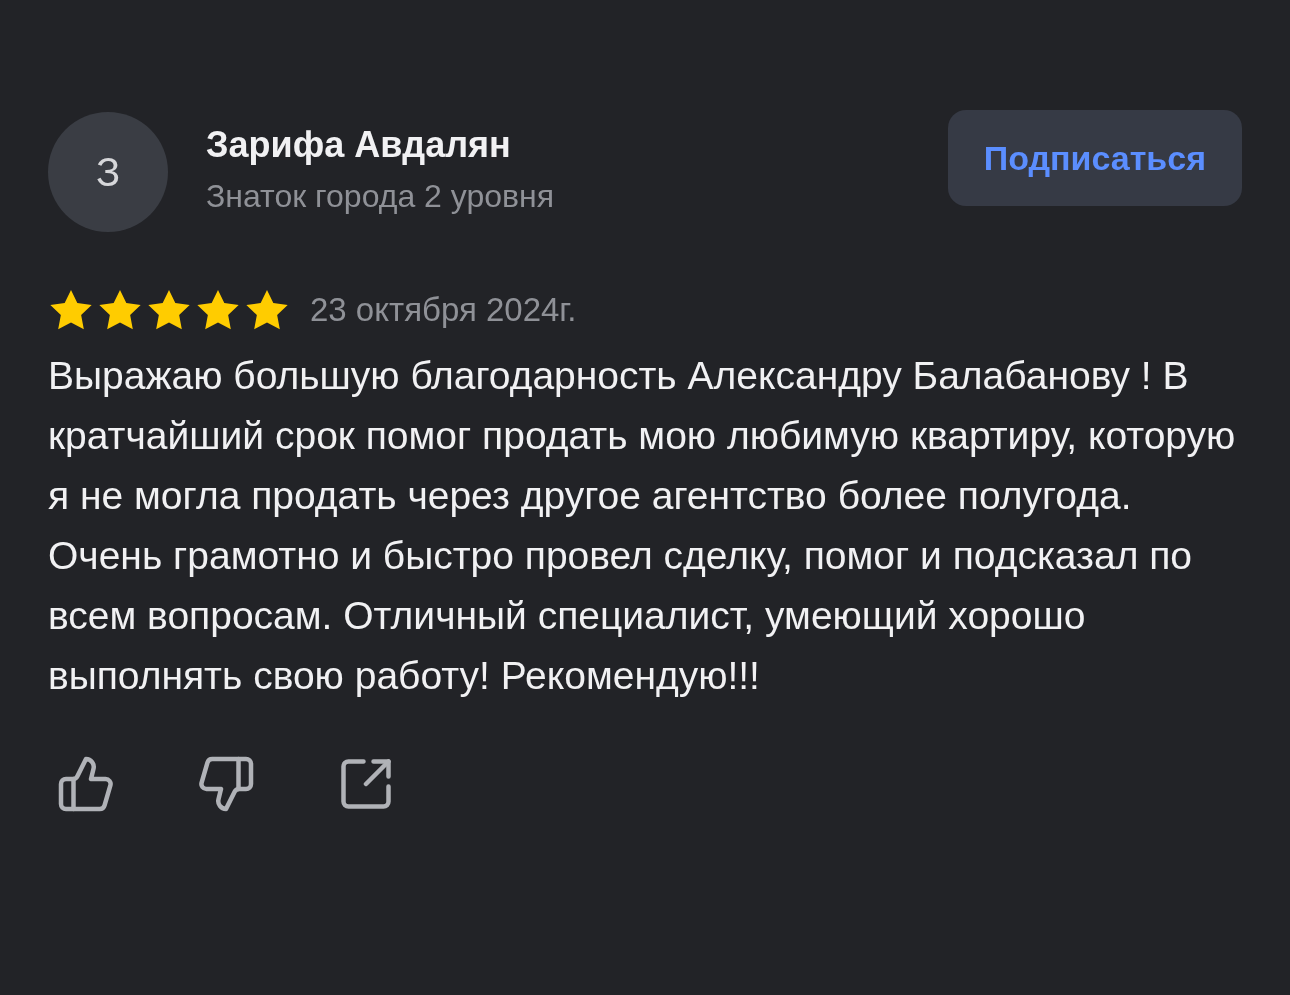 Image resolution: width=1290 pixels, height=995 pixels. I want to click on thumbs-down-icon-button, so click(226, 784).